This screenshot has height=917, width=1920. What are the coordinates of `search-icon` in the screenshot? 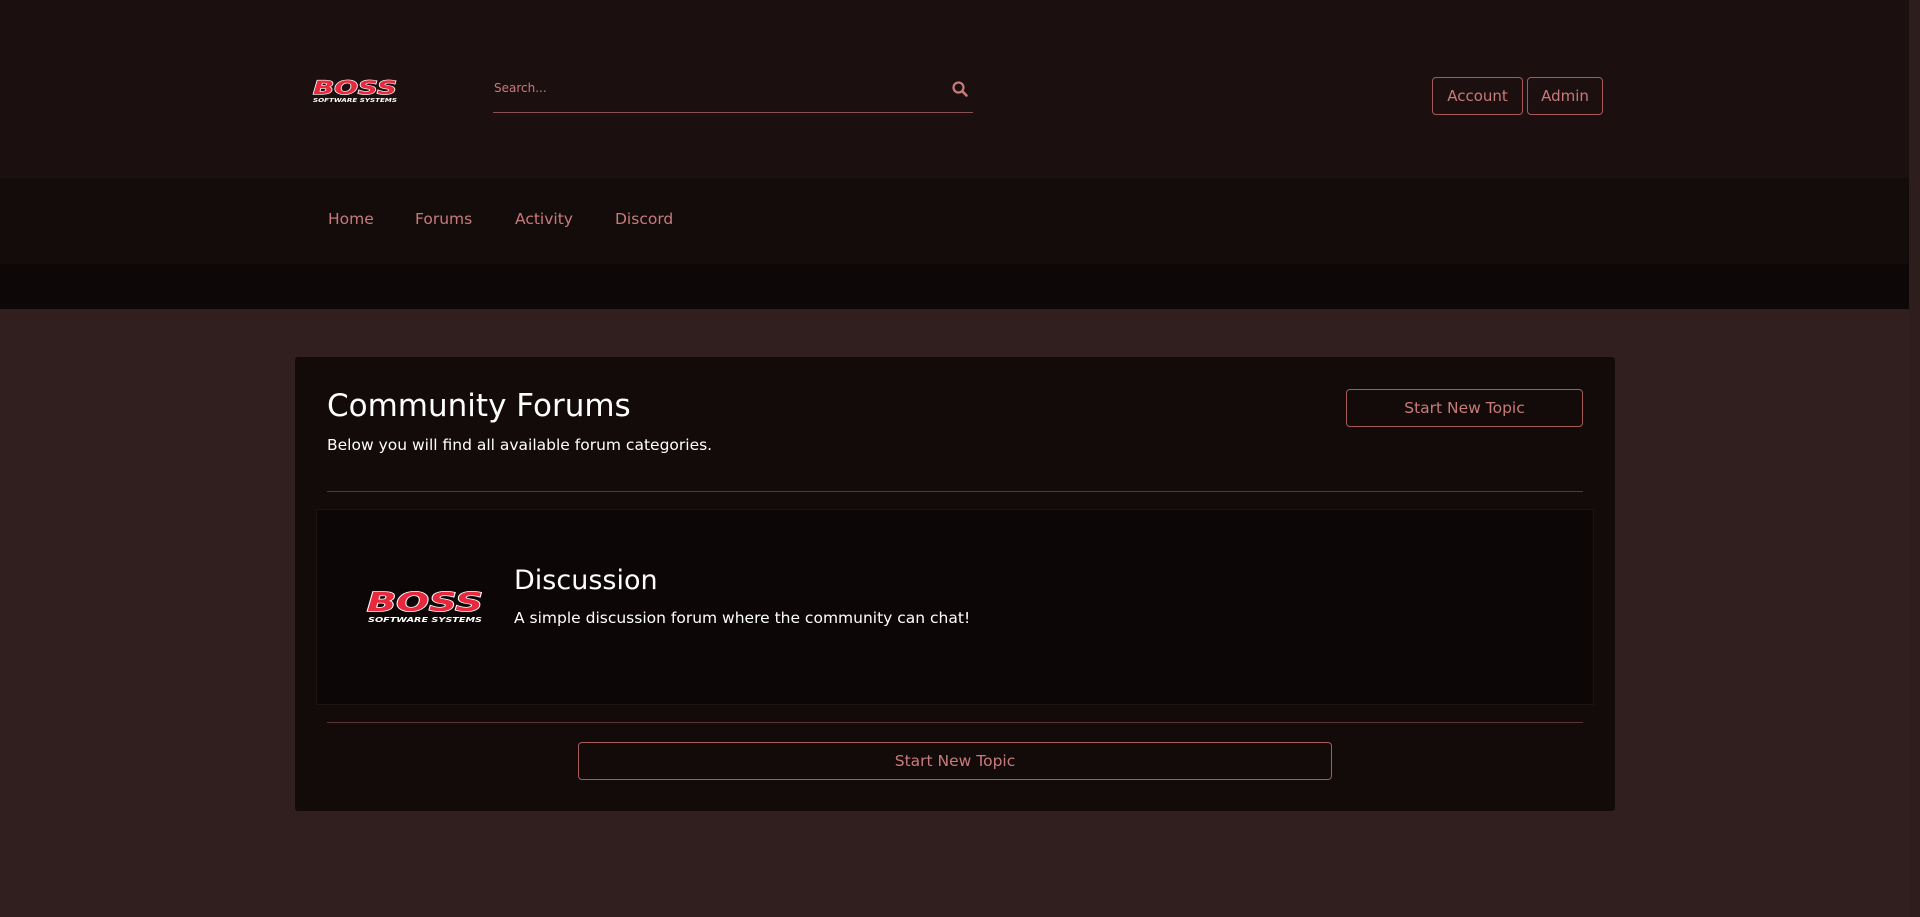 It's located at (960, 89).